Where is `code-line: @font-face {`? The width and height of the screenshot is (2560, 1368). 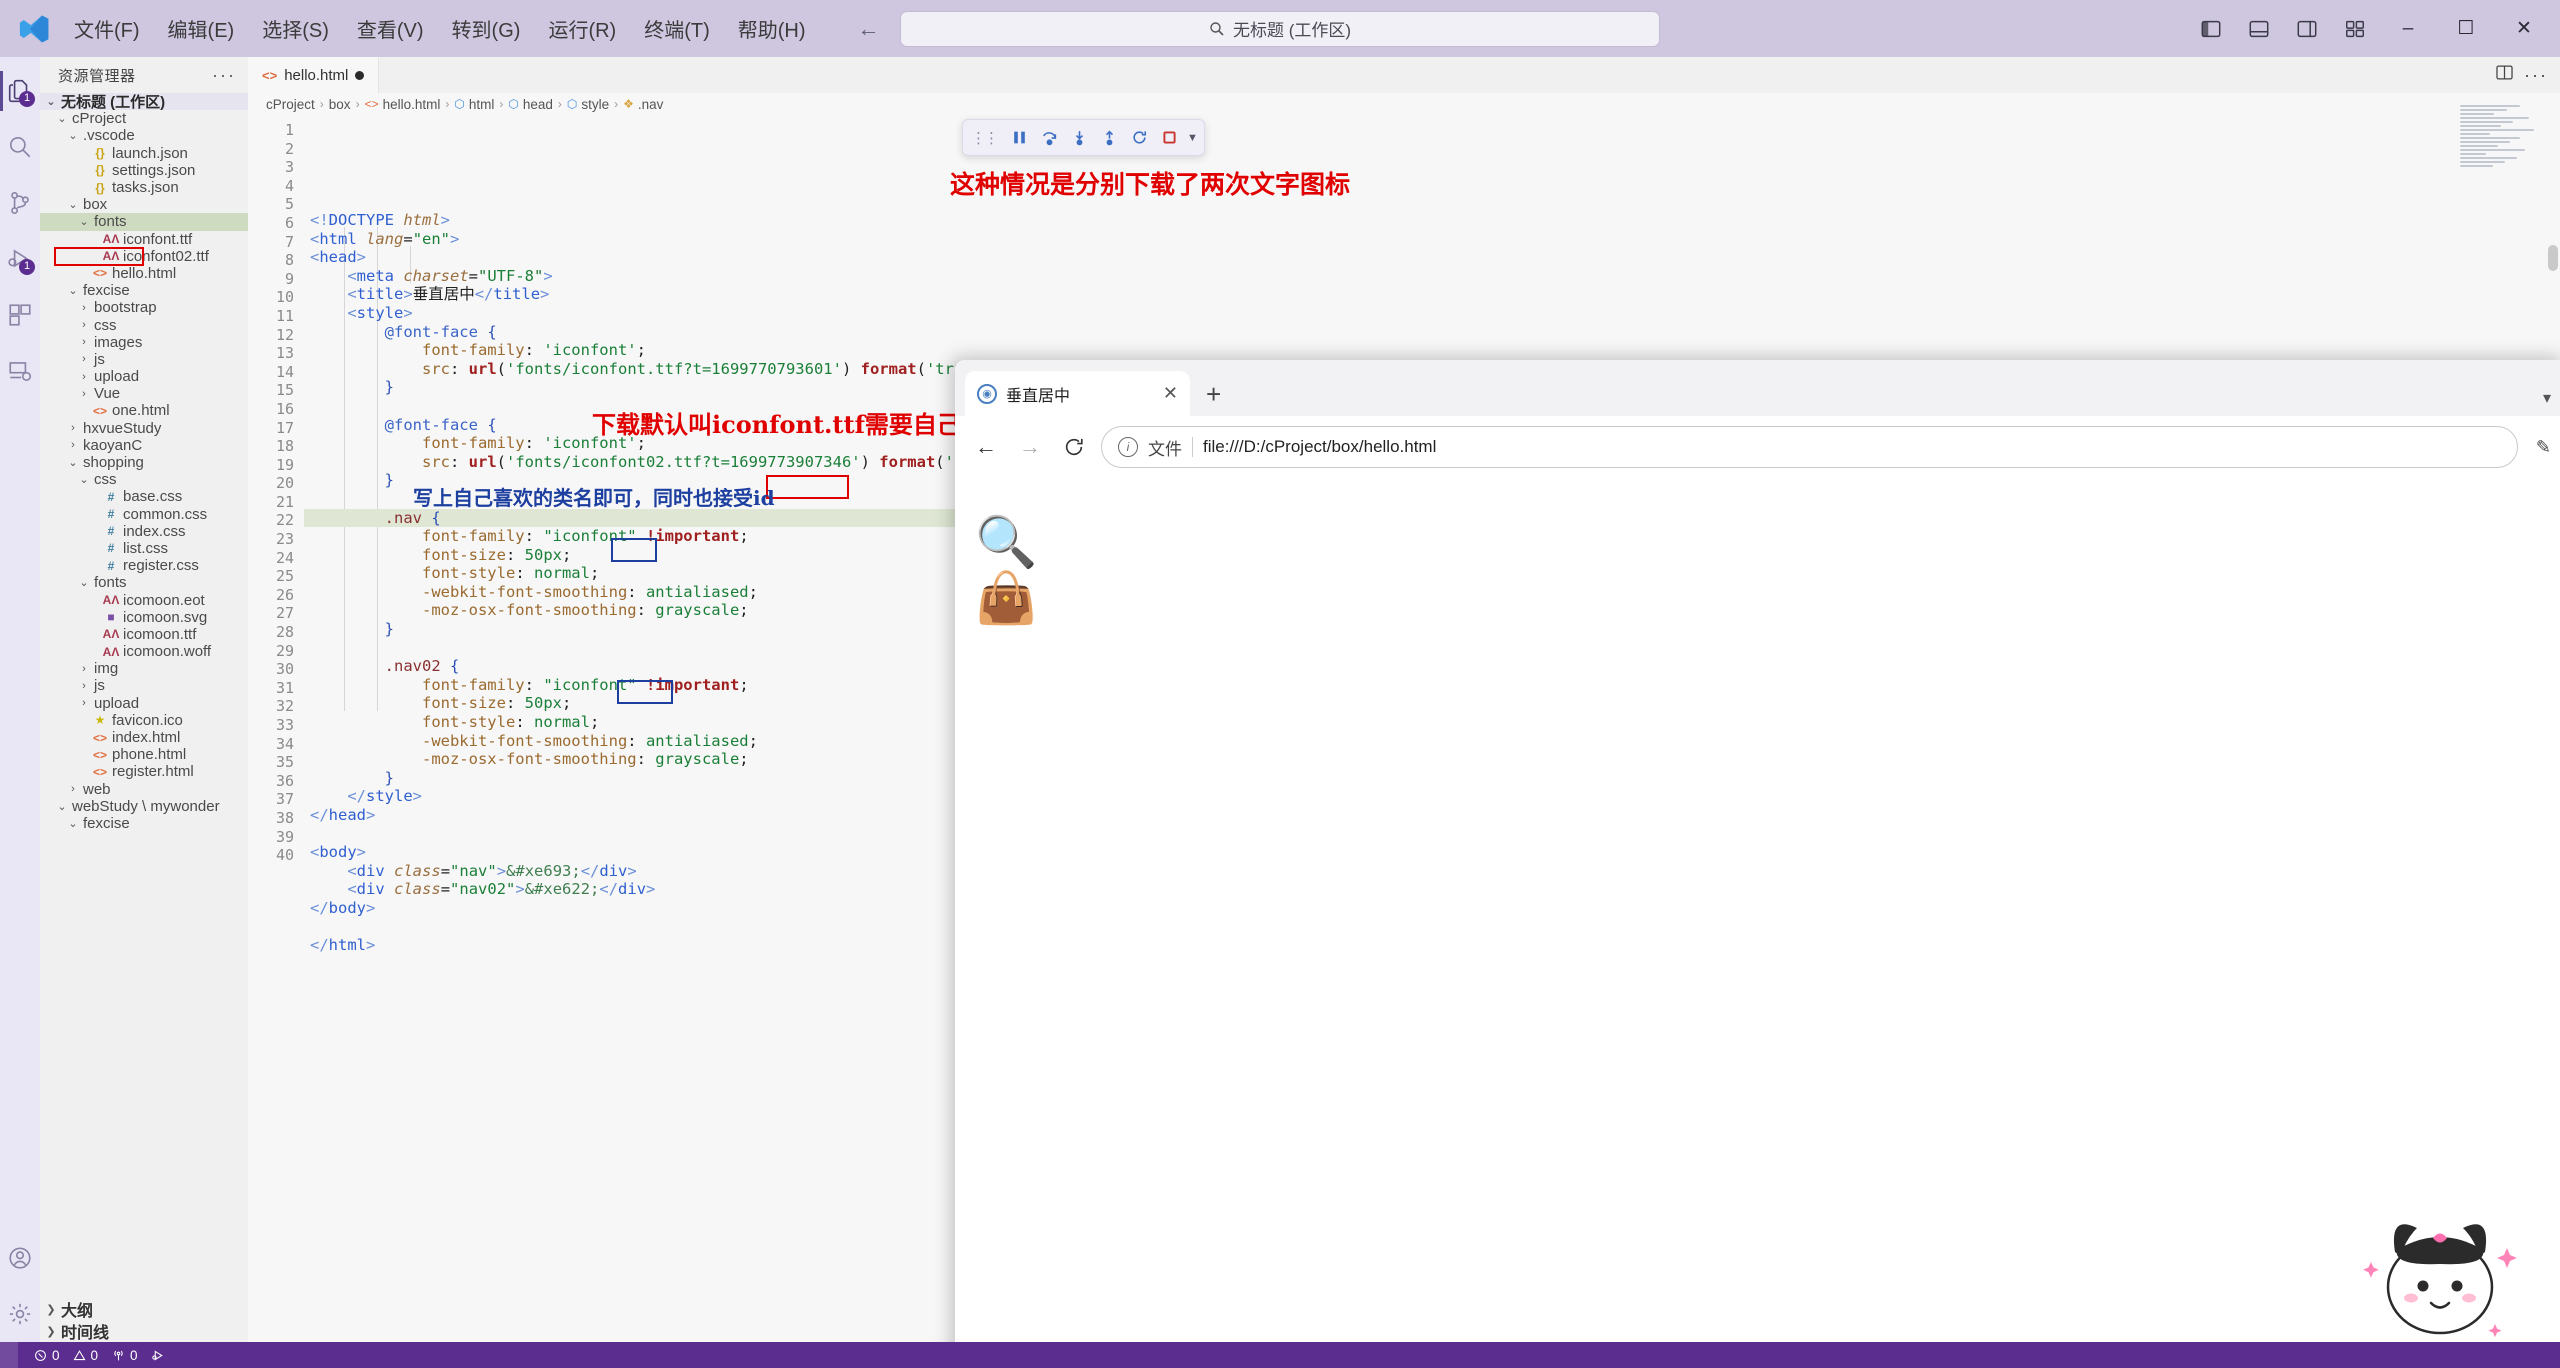 code-line: @font-face { is located at coordinates (1432, 332).